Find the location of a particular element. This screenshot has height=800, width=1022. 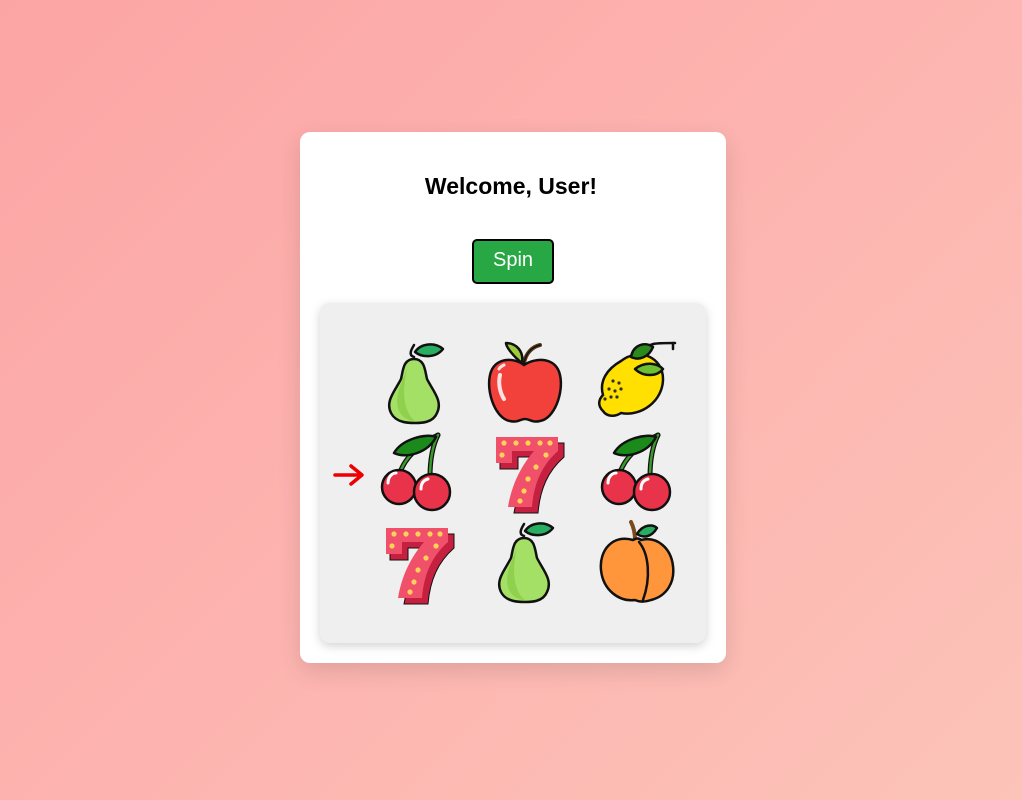

welcome-title: Welcome, User! is located at coordinates (511, 186).